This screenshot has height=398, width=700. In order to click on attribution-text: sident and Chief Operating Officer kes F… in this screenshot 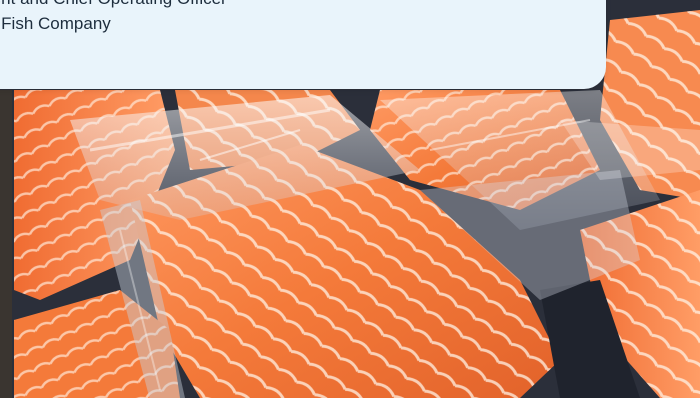, I will do `click(113, 18)`.